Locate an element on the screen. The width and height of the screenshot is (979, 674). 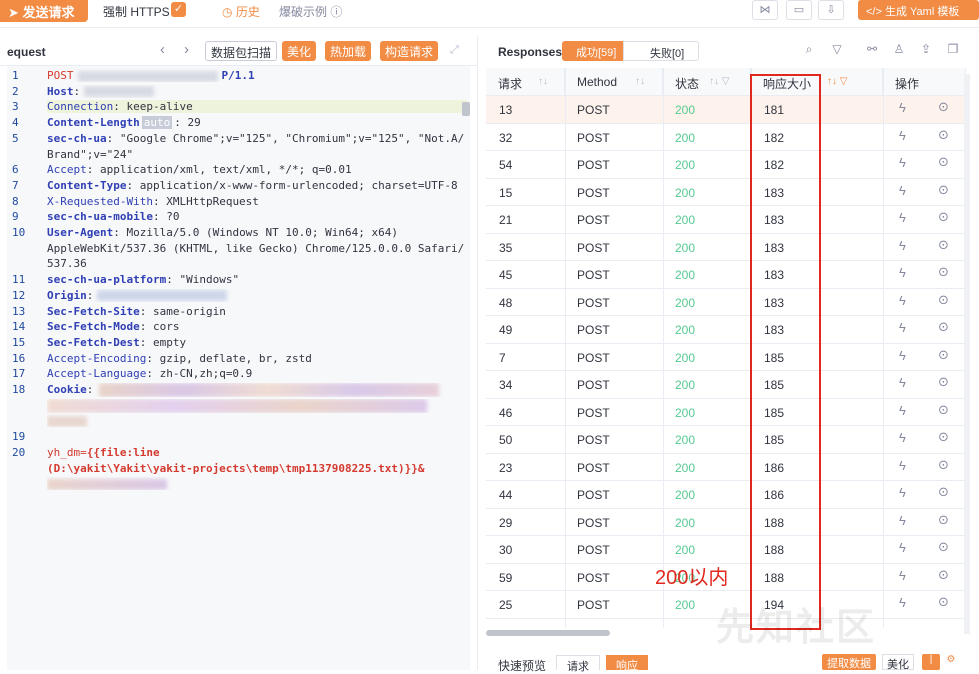
packet-scan-button: 数据包扫描 is located at coordinates (241, 51).